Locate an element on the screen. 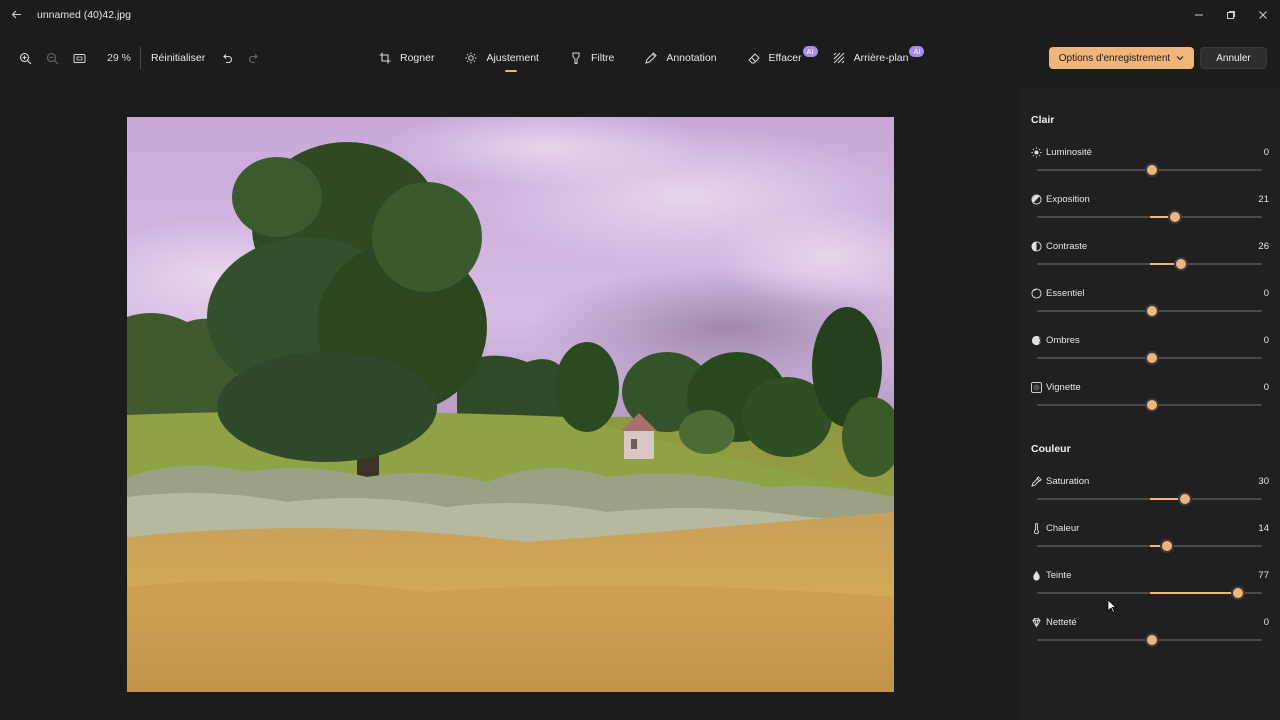 The width and height of the screenshot is (1280, 720). zoom-in-icon is located at coordinates (25, 58).